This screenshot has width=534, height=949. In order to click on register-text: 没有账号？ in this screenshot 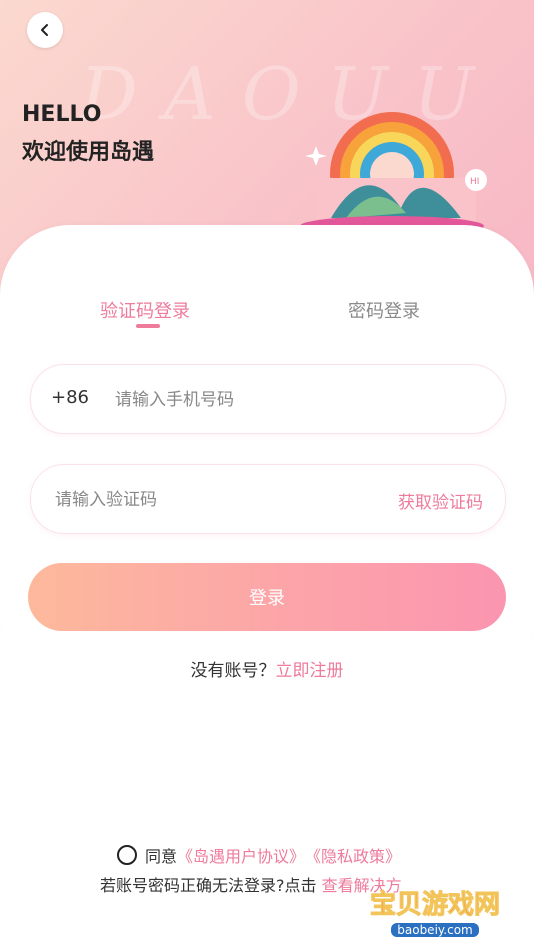, I will do `click(233, 671)`.